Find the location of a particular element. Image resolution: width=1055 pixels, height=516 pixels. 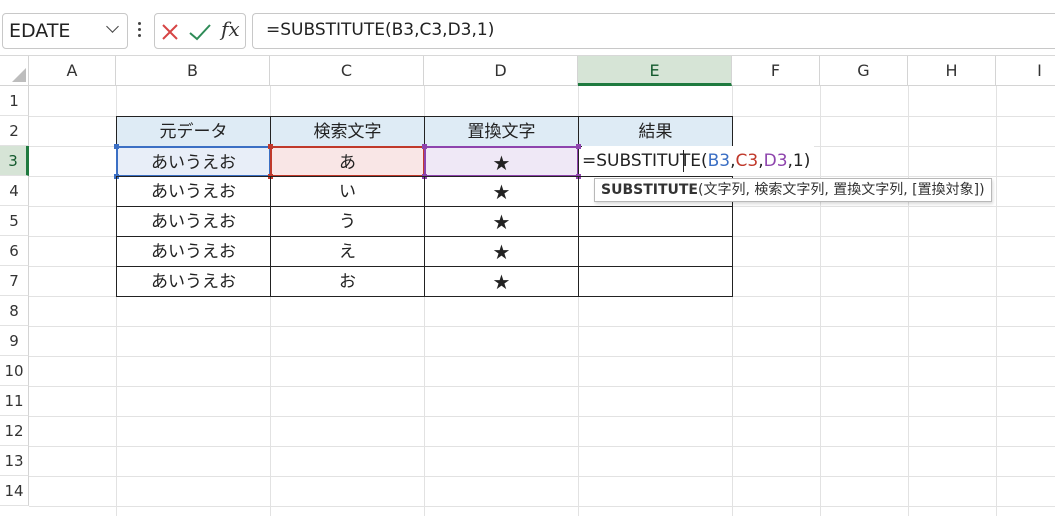

column-header-g: G is located at coordinates (864, 71).